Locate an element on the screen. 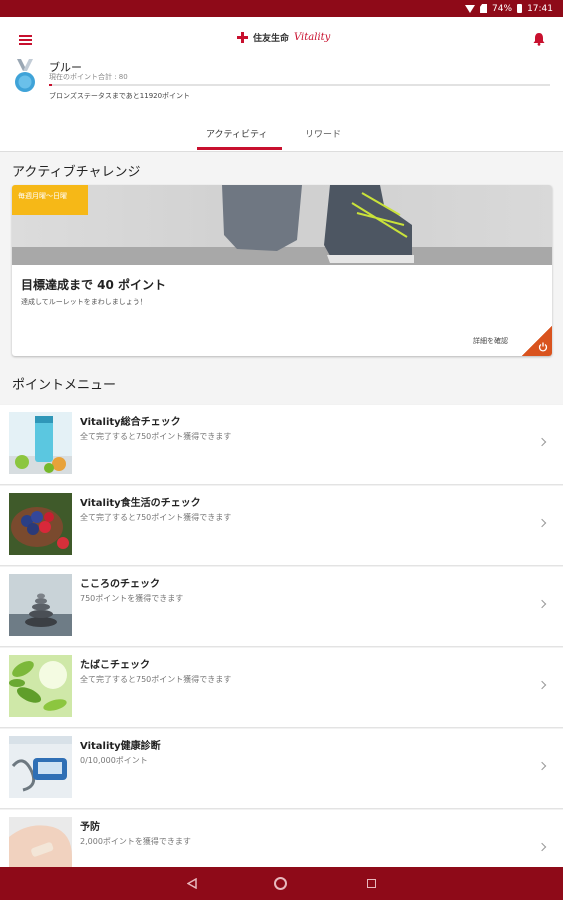 This screenshot has height=900, width=563. logo-company-text: 住友生命 is located at coordinates (271, 39).